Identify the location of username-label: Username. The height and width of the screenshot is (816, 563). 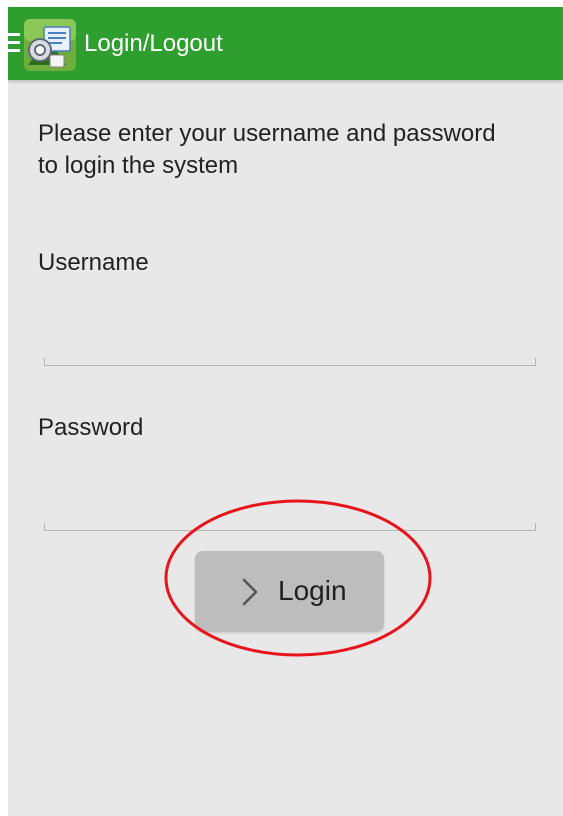
(93, 262).